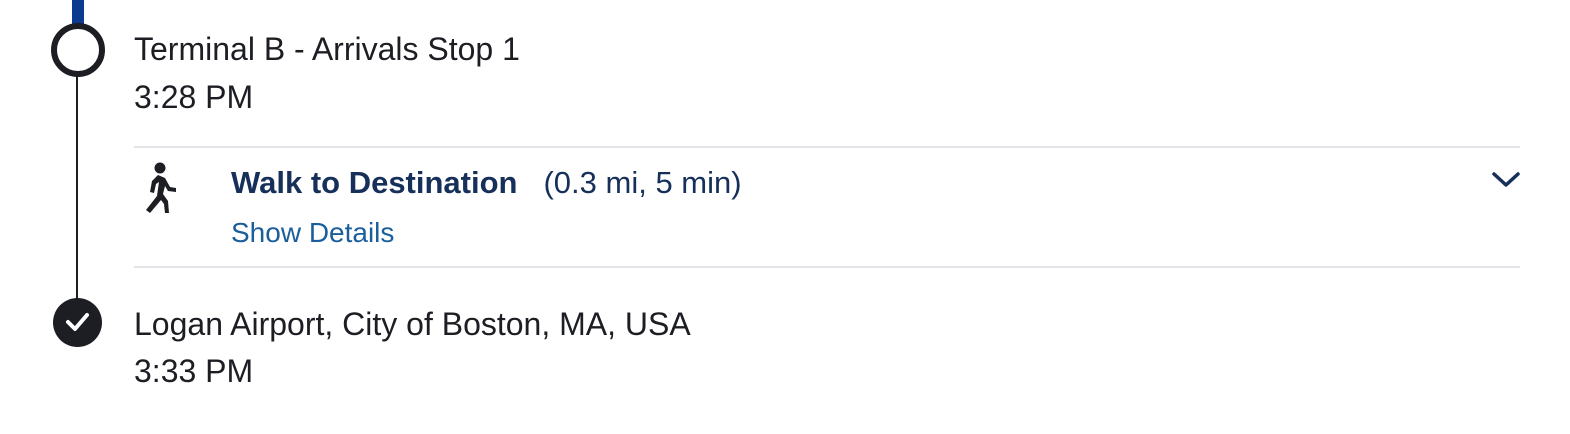 This screenshot has width=1570, height=434. What do you see at coordinates (78, 50) in the screenshot?
I see `stop-marker-open-icon` at bounding box center [78, 50].